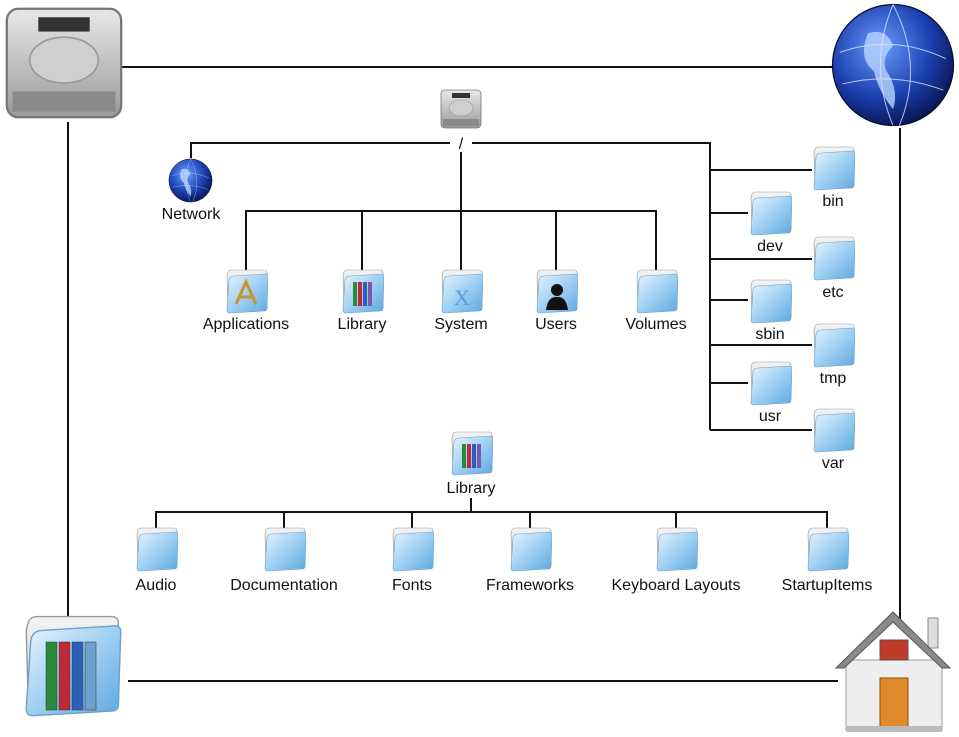 This screenshot has width=959, height=737. I want to click on node-label: Volumes, so click(655, 324).